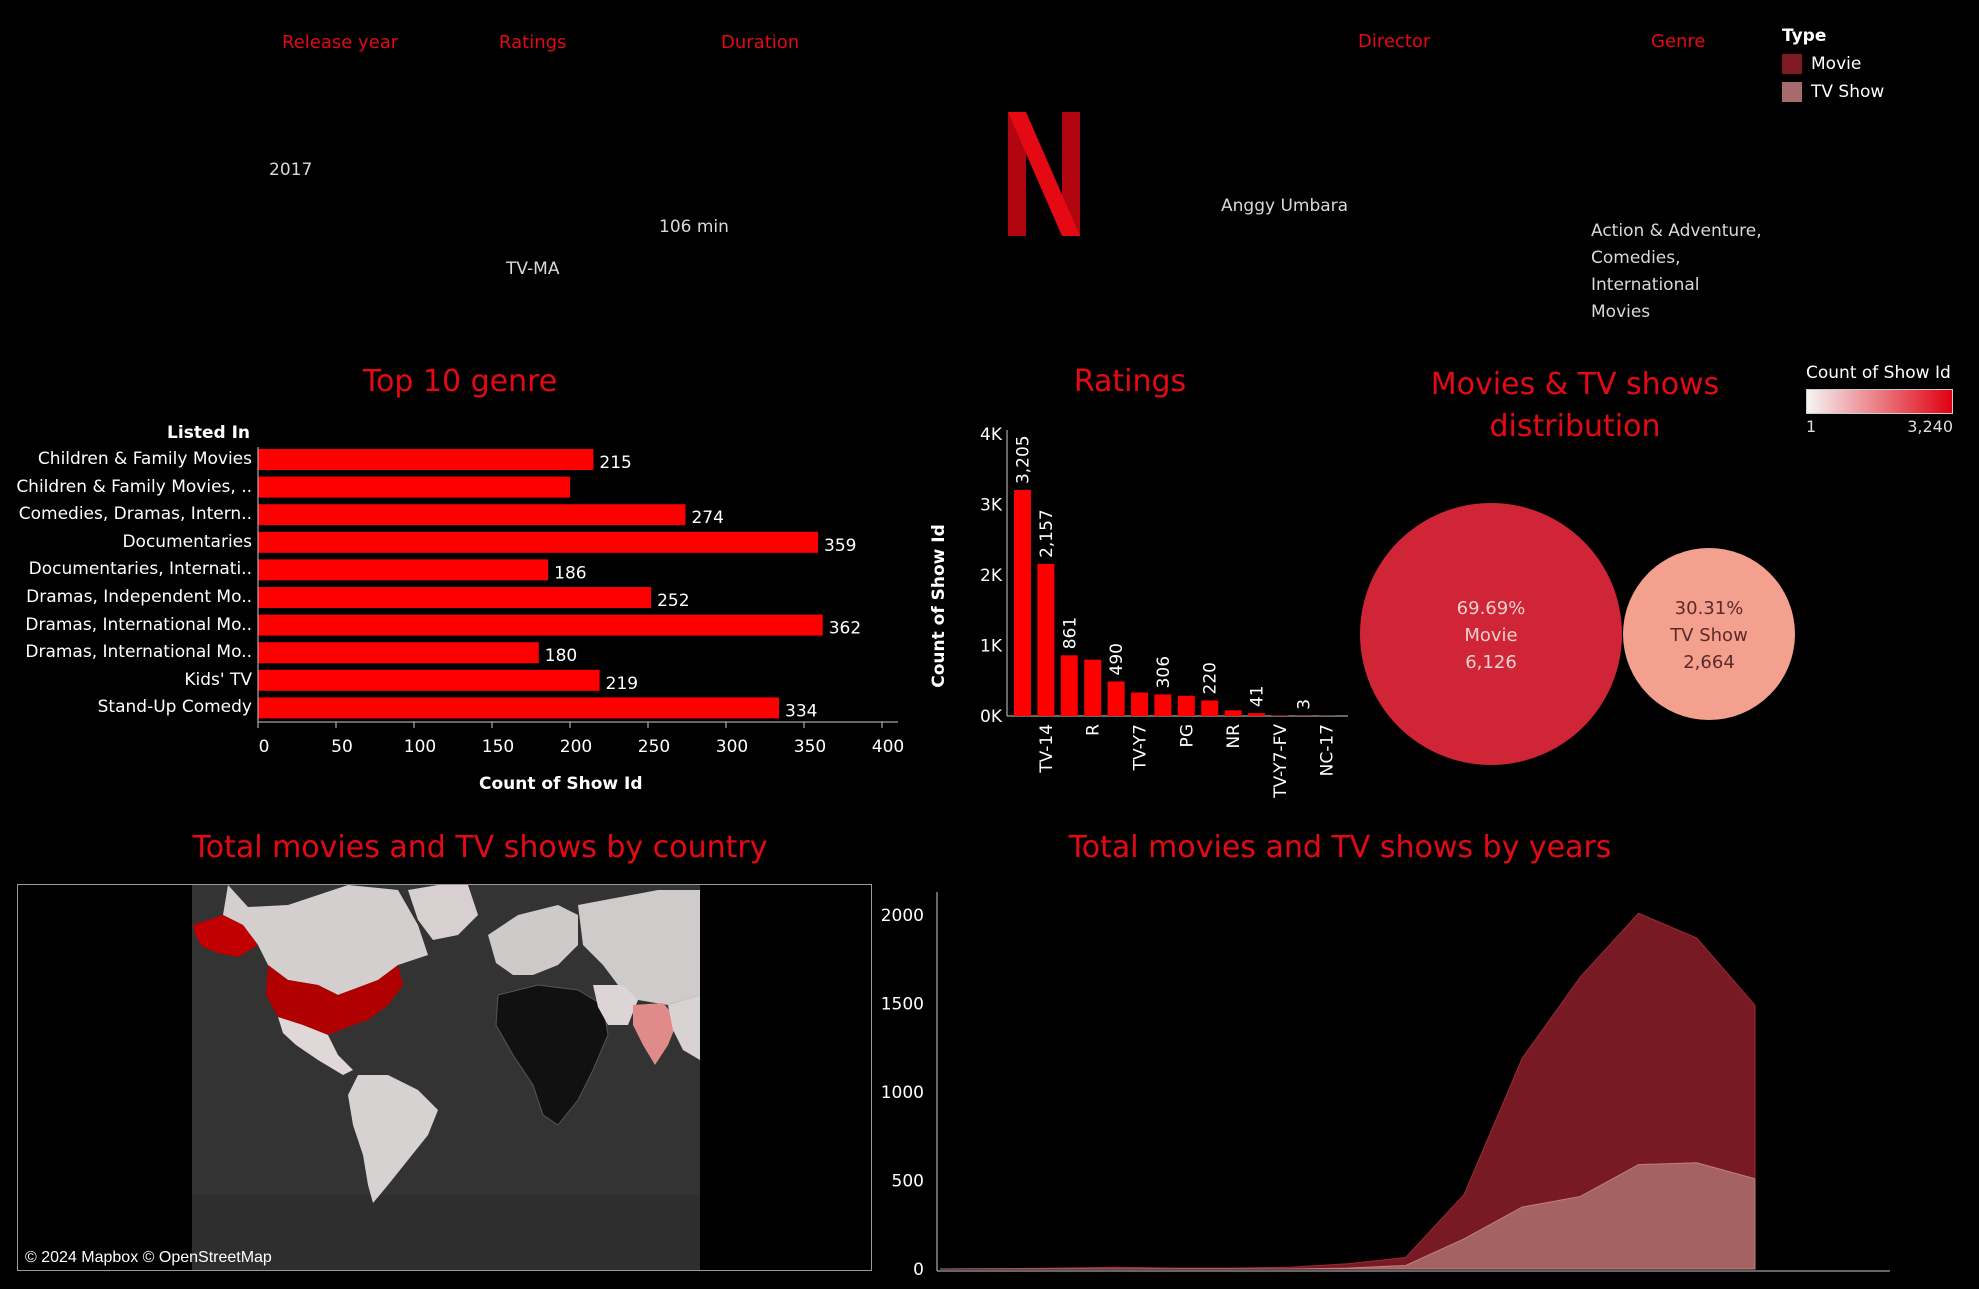 This screenshot has width=1979, height=1289. What do you see at coordinates (1304, 704) in the screenshot?
I see `ratings-data-label: 3` at bounding box center [1304, 704].